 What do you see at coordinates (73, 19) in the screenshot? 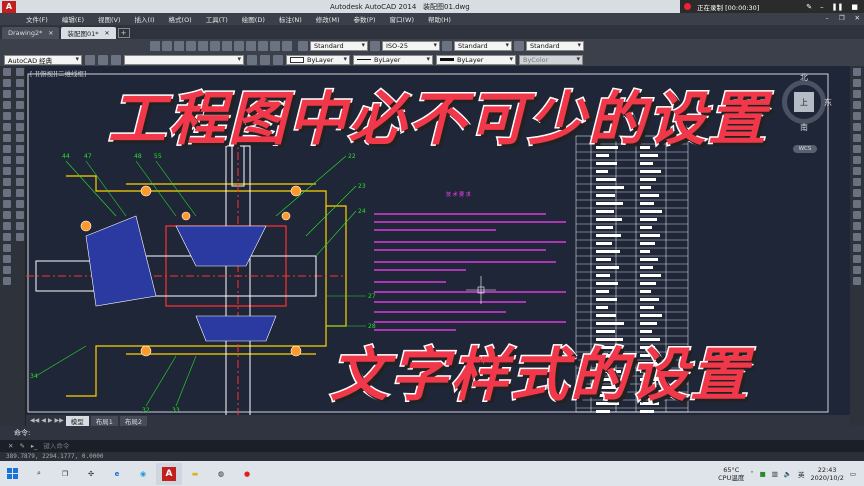
I see `menu-edit: 编辑(E)` at bounding box center [73, 19].